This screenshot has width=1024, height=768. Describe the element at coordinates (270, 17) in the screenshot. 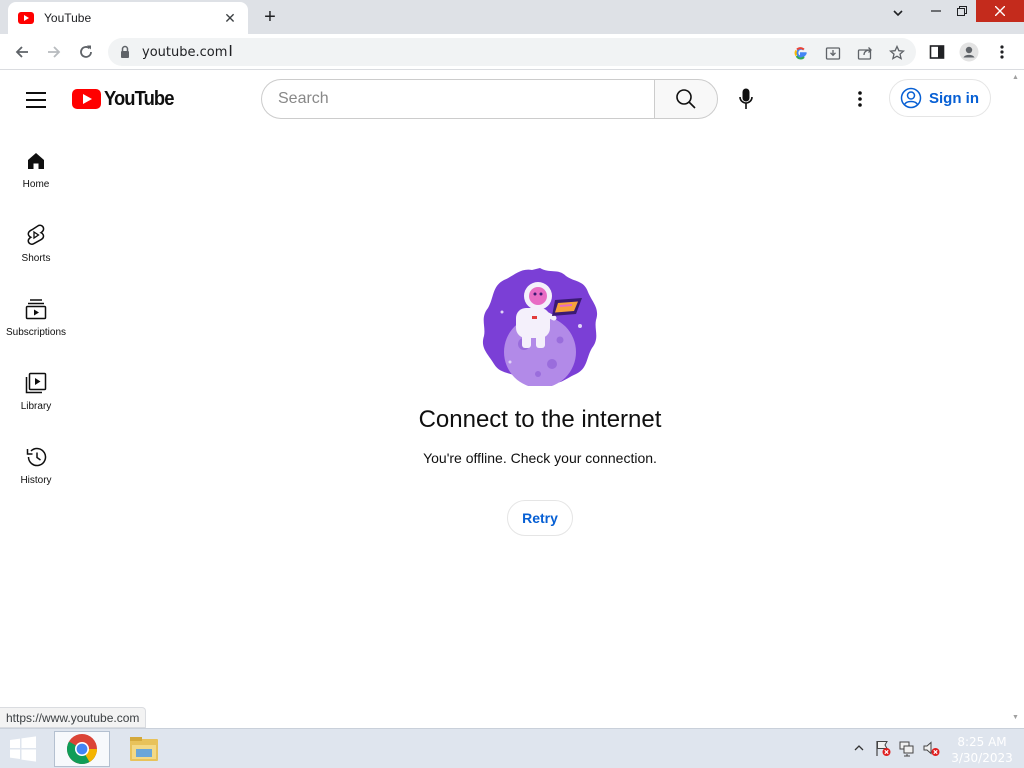

I see `new-tab-button: +` at that location.